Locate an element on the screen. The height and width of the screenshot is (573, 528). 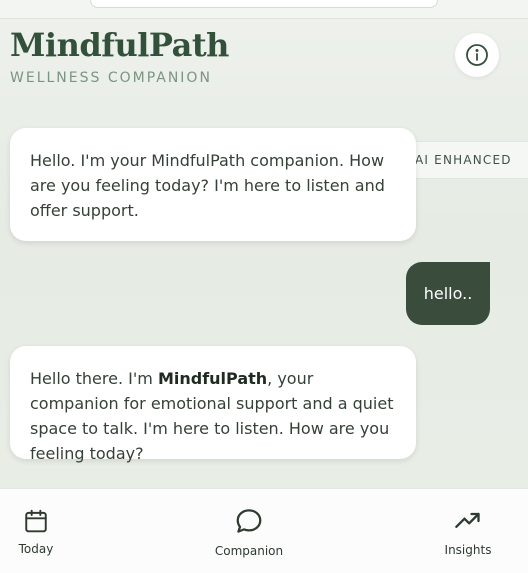
message-brand-bold: MindfulPath is located at coordinates (212, 378).